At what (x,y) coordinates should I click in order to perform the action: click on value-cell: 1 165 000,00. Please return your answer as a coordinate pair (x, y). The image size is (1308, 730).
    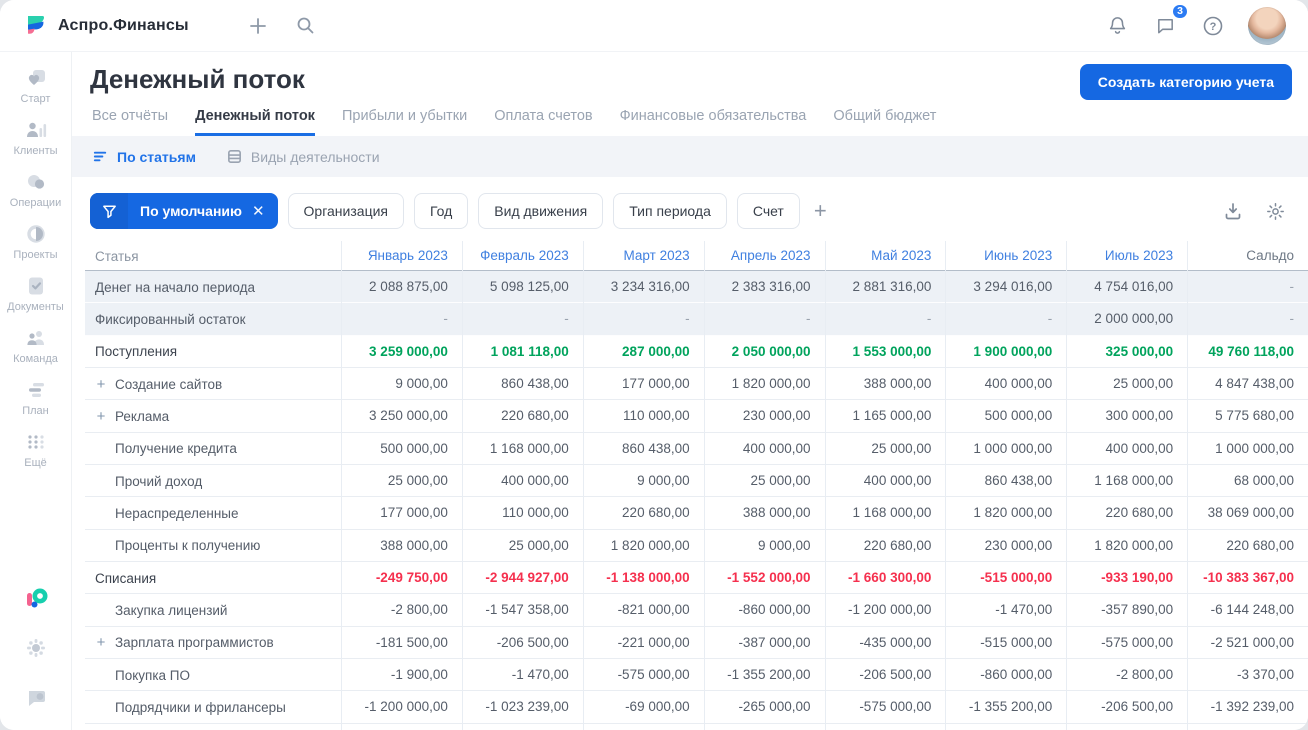
    Looking at the image, I should click on (885, 416).